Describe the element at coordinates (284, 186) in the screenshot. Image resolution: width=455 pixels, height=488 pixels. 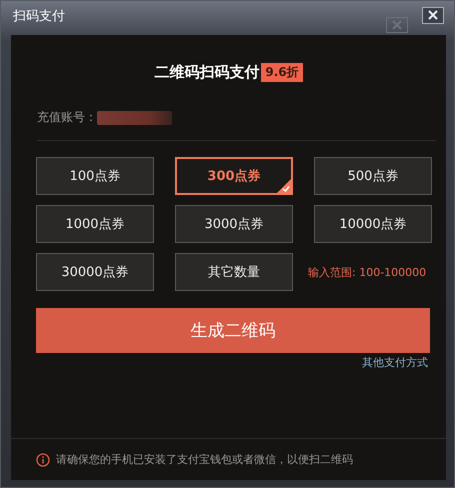
I see `check-icon` at that location.